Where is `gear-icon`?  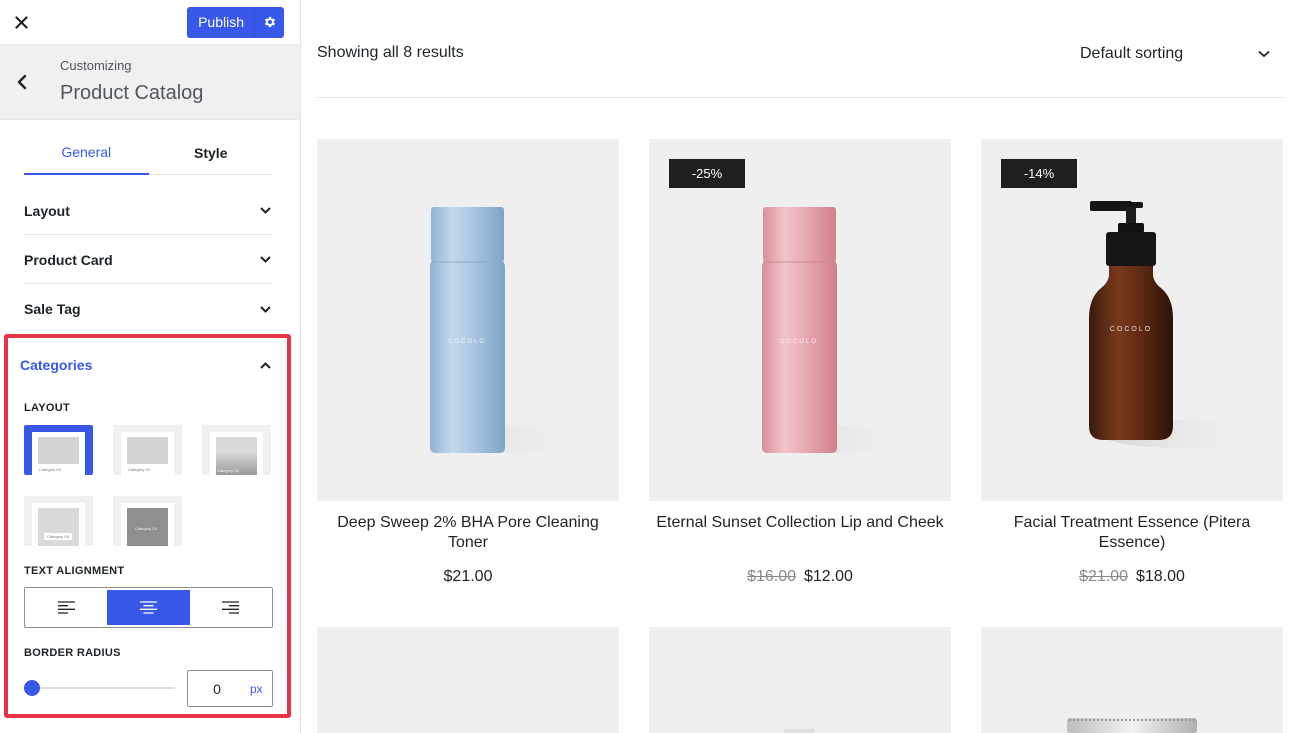 gear-icon is located at coordinates (269, 22).